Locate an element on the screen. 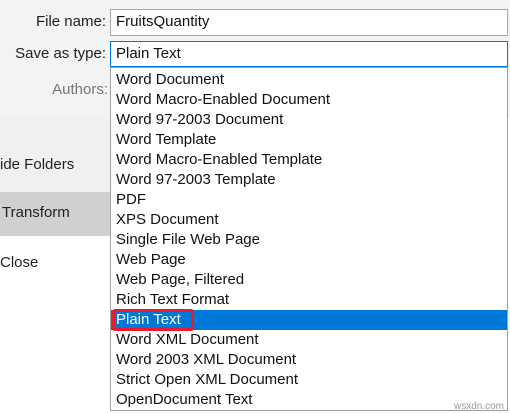 This screenshot has width=510, height=414. dropdown-option: Web Page, Filtered is located at coordinates (309, 280).